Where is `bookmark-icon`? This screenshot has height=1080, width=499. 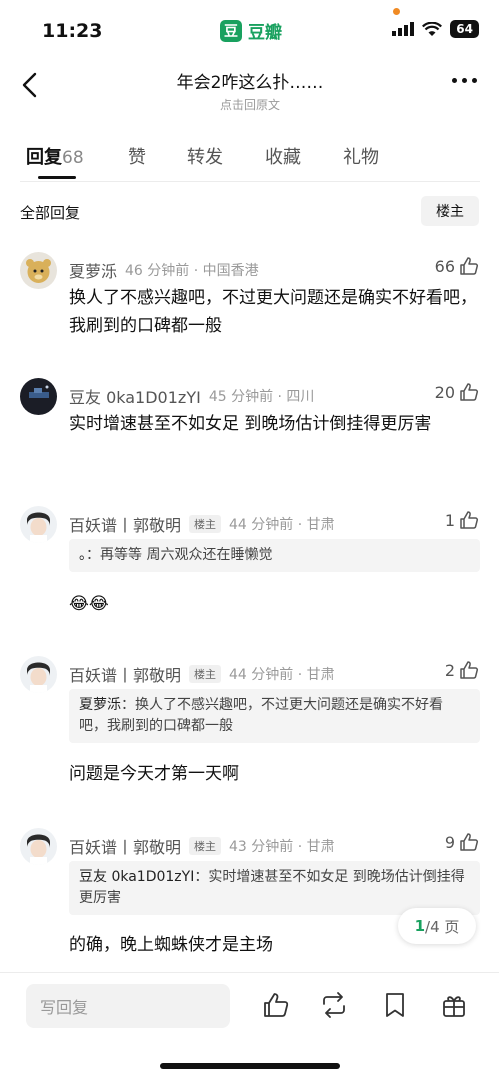 bookmark-icon is located at coordinates (395, 1005).